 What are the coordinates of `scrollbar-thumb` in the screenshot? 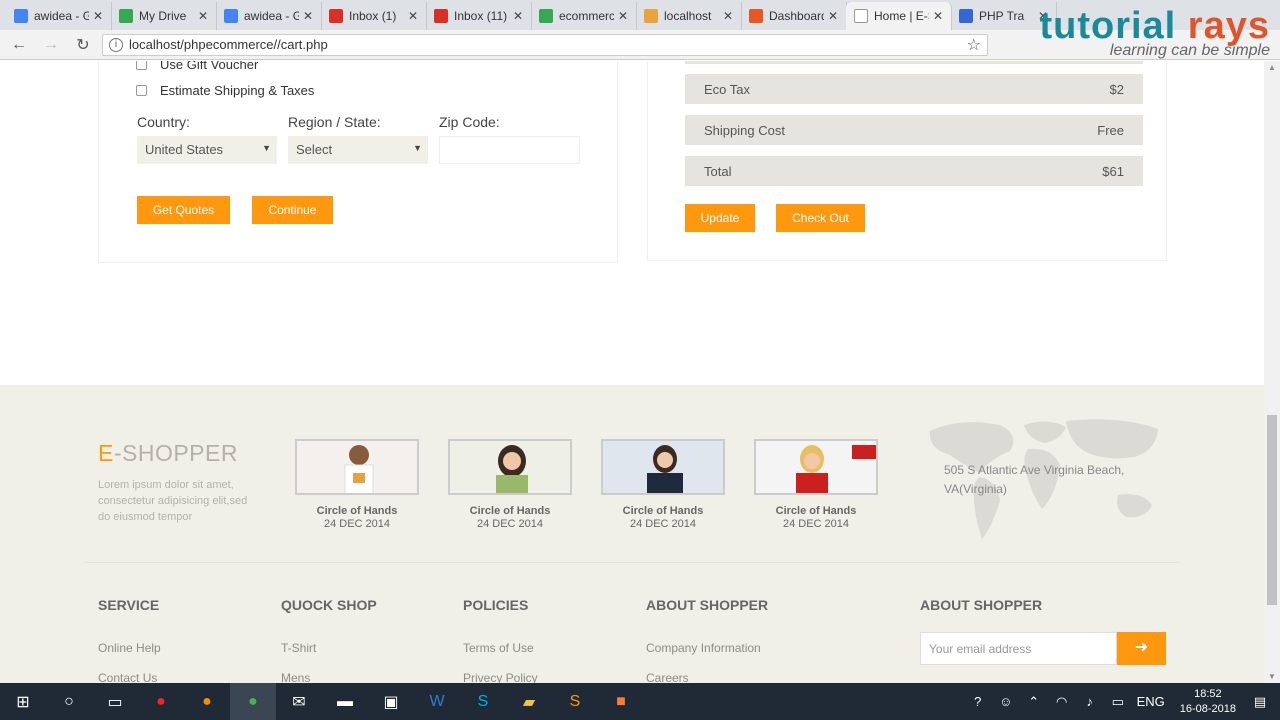 It's located at (1272, 510).